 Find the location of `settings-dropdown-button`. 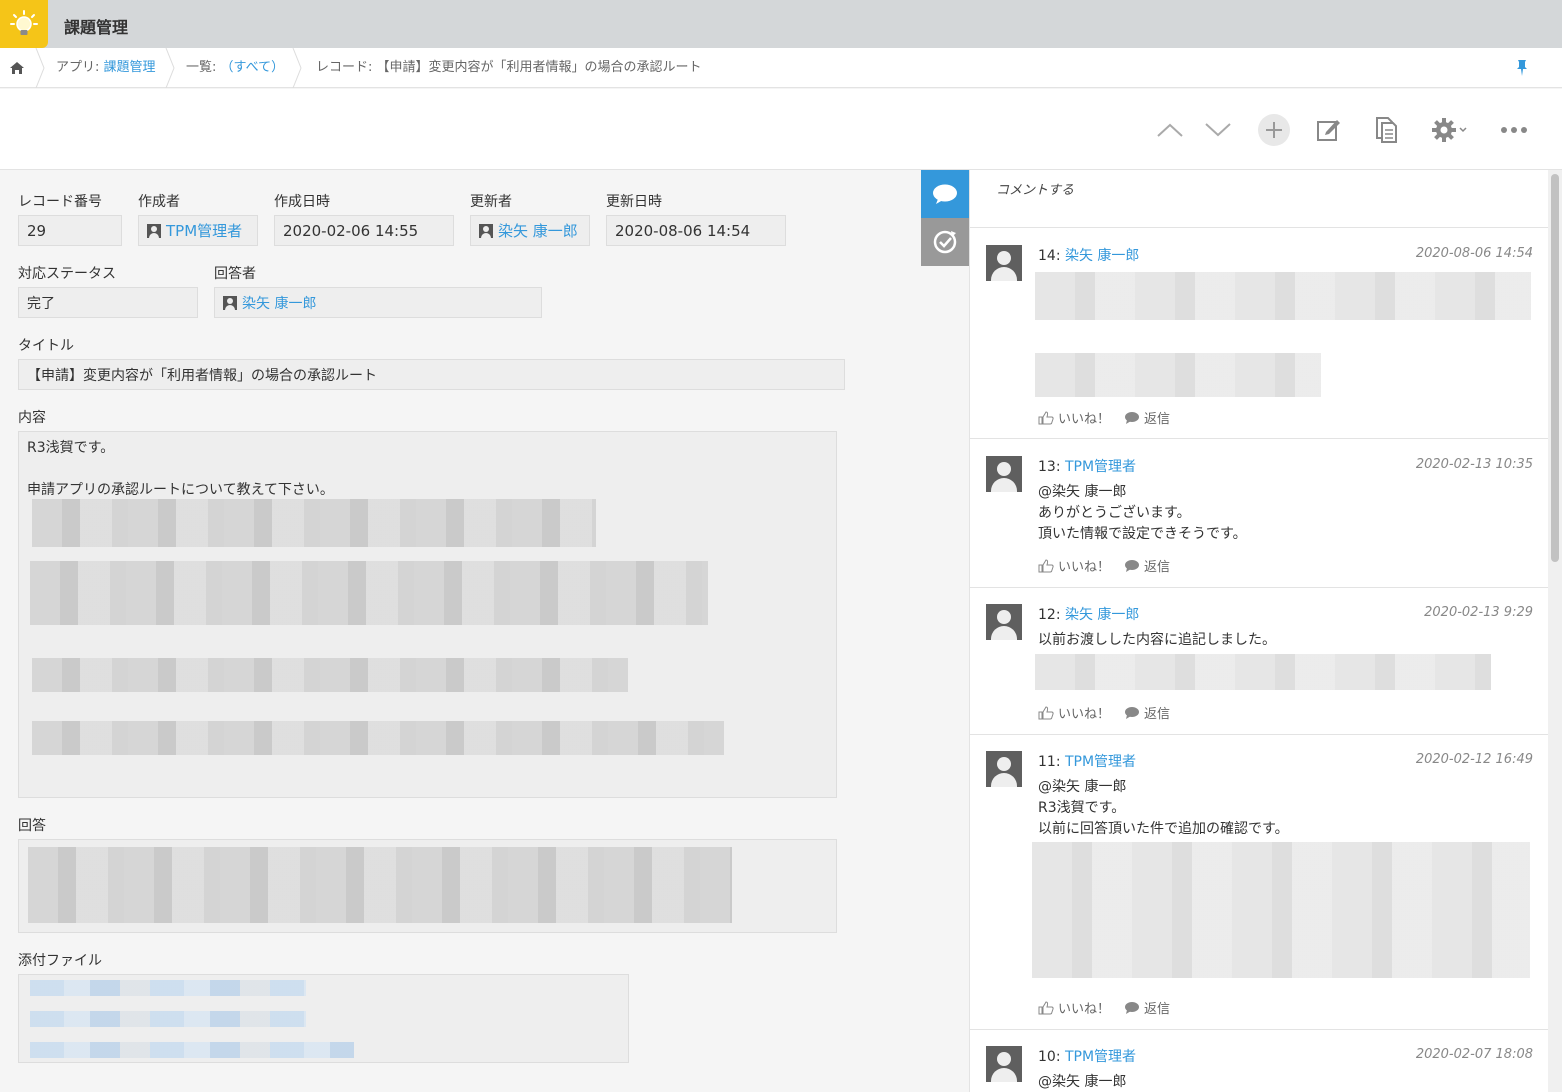

settings-dropdown-button is located at coordinates (1449, 130).